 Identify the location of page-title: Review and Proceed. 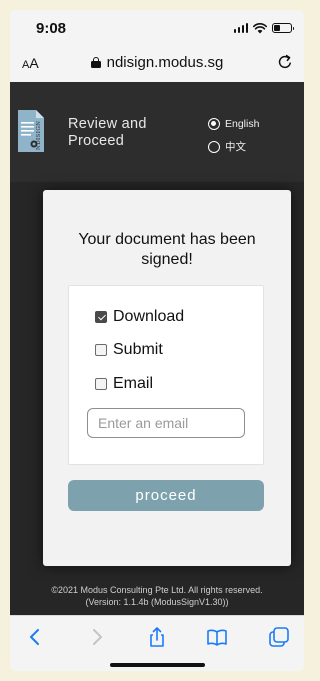
(107, 132).